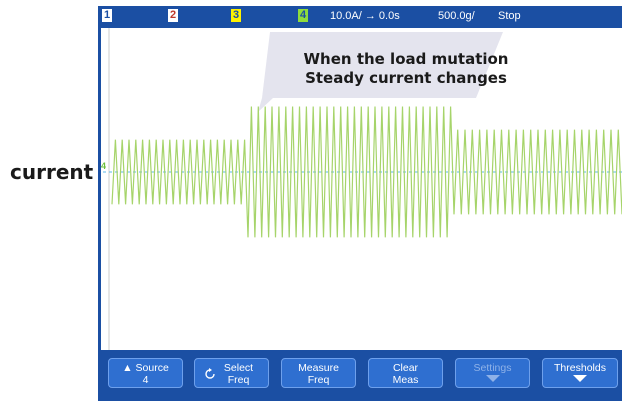 This screenshot has width=622, height=401. I want to click on measure-freq-label-1: Measure, so click(318, 368).